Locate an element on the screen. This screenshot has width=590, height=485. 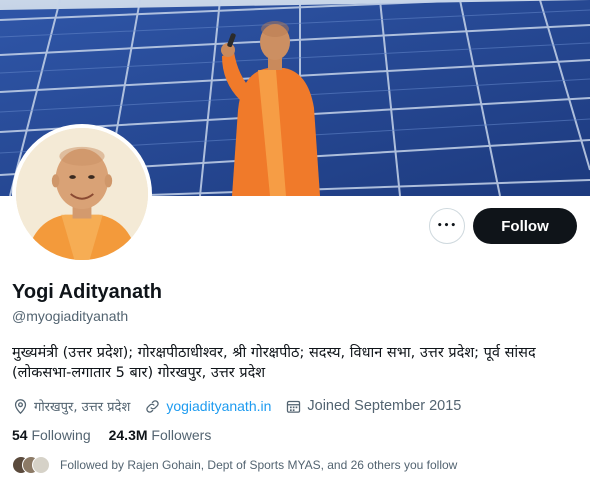
profile-stats: 54 Following 24.3M Followers is located at coordinates (120, 435).